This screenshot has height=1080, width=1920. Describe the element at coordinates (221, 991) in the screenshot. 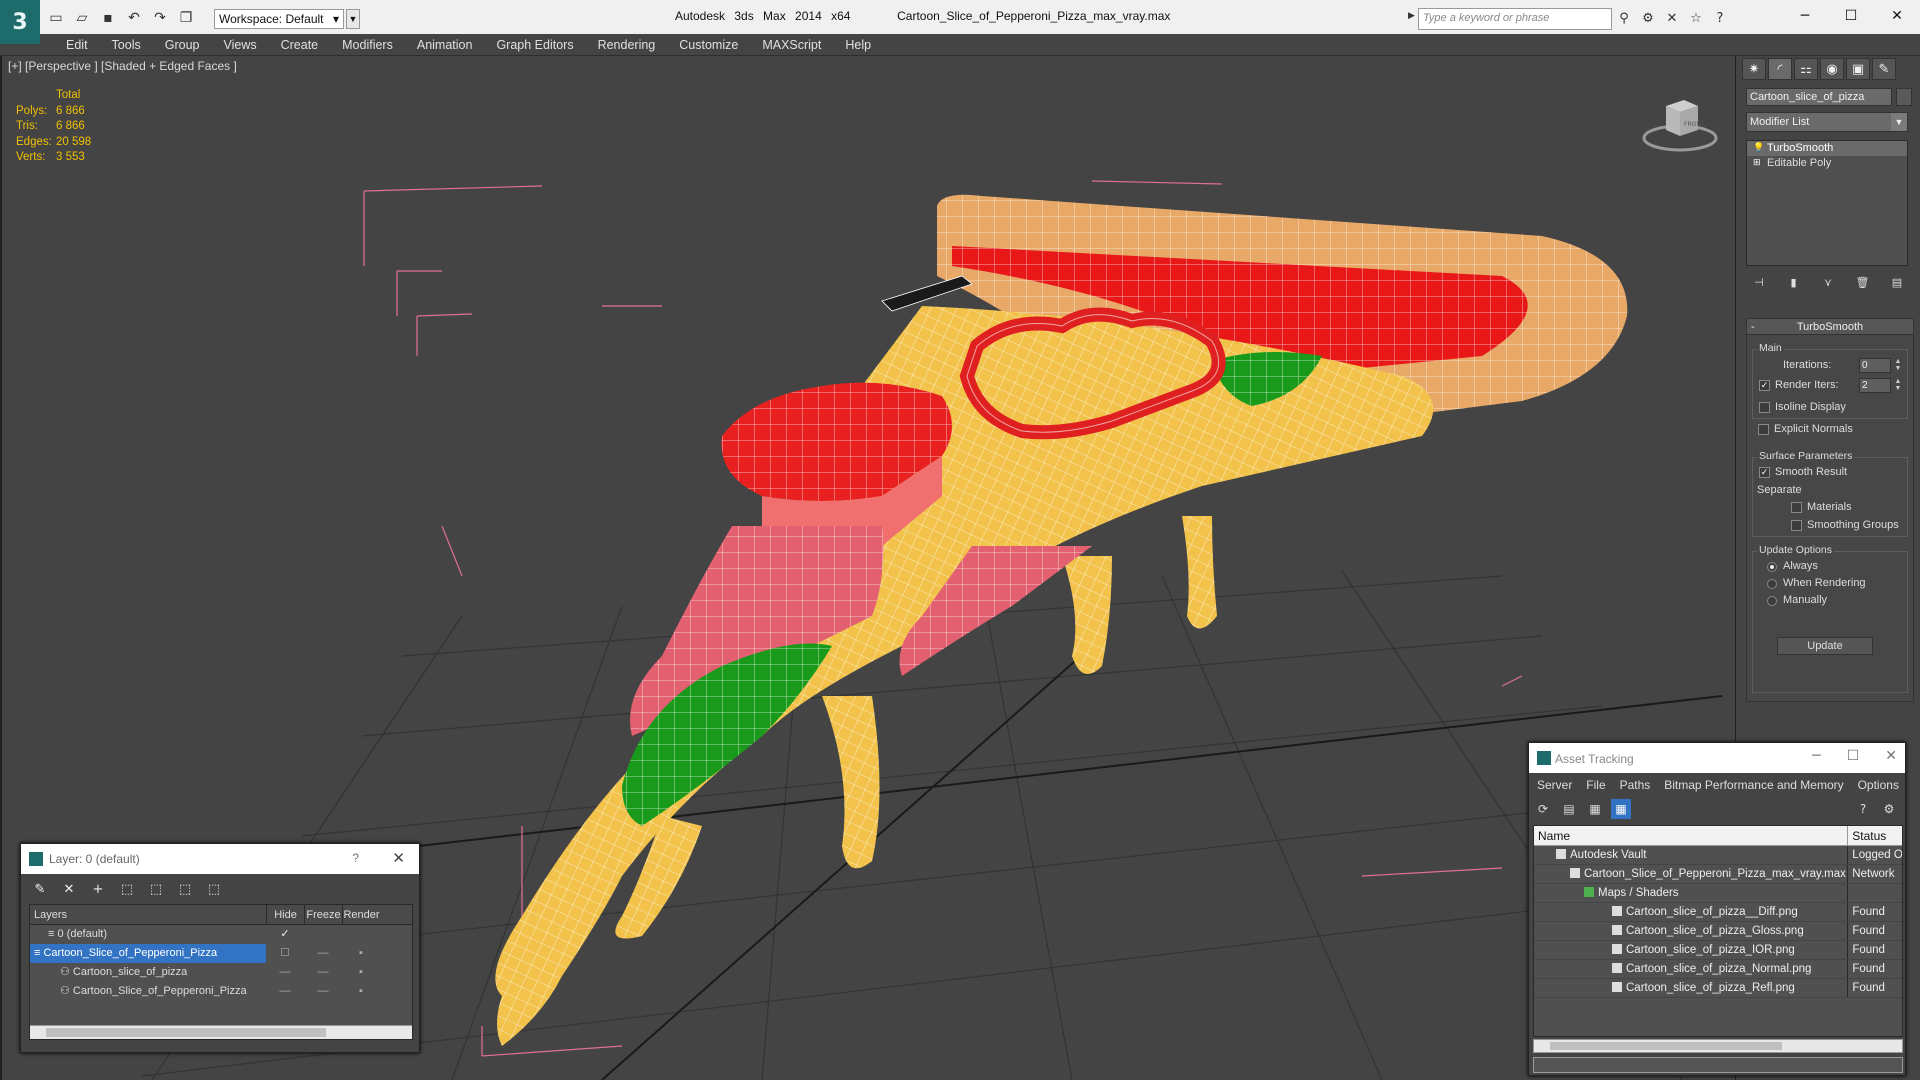

I see `layer-row: ⚇ Cartoon_Slice_of_Pepperoni_Pizza — — ▪` at that location.